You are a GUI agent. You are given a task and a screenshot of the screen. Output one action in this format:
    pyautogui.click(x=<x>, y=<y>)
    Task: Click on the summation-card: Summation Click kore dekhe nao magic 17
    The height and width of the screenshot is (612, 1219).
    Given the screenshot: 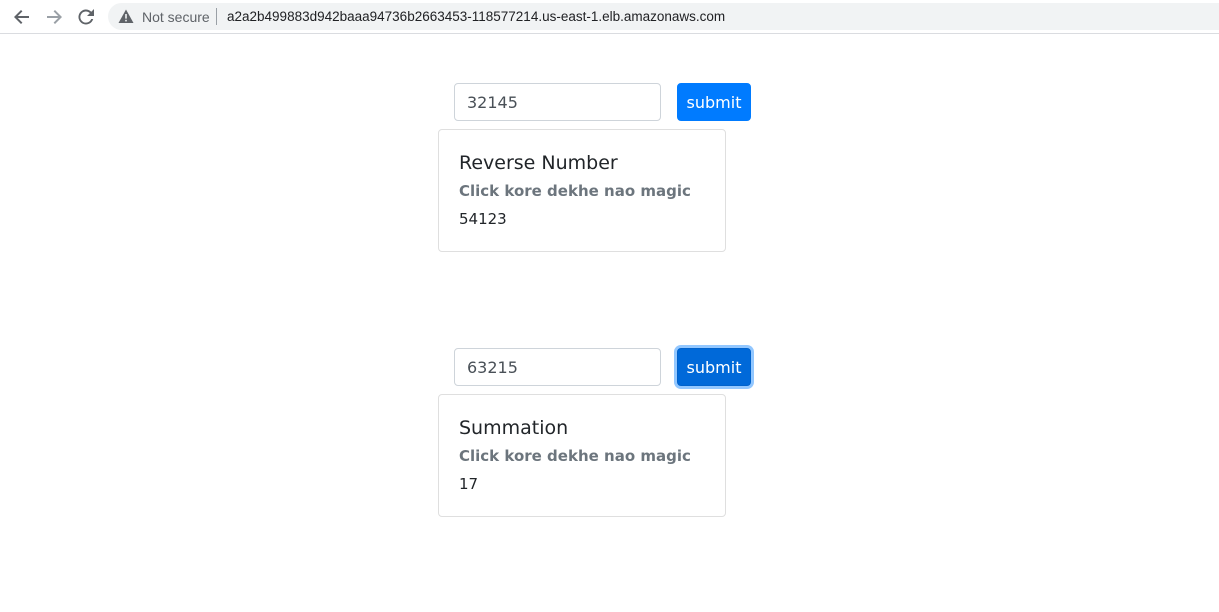 What is the action you would take?
    pyautogui.click(x=582, y=455)
    